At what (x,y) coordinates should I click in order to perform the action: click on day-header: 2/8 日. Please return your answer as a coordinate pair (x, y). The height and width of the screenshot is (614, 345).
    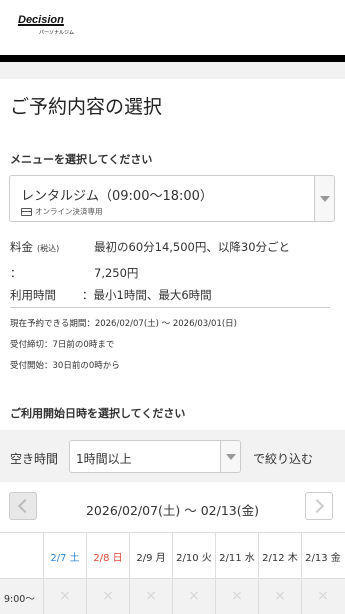
    Looking at the image, I should click on (108, 555).